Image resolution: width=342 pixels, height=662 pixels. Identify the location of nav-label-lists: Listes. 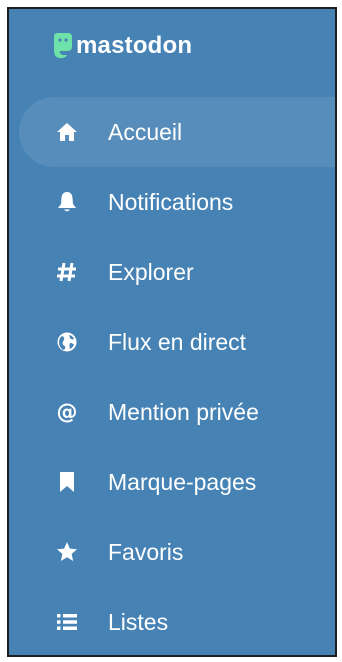
(138, 622).